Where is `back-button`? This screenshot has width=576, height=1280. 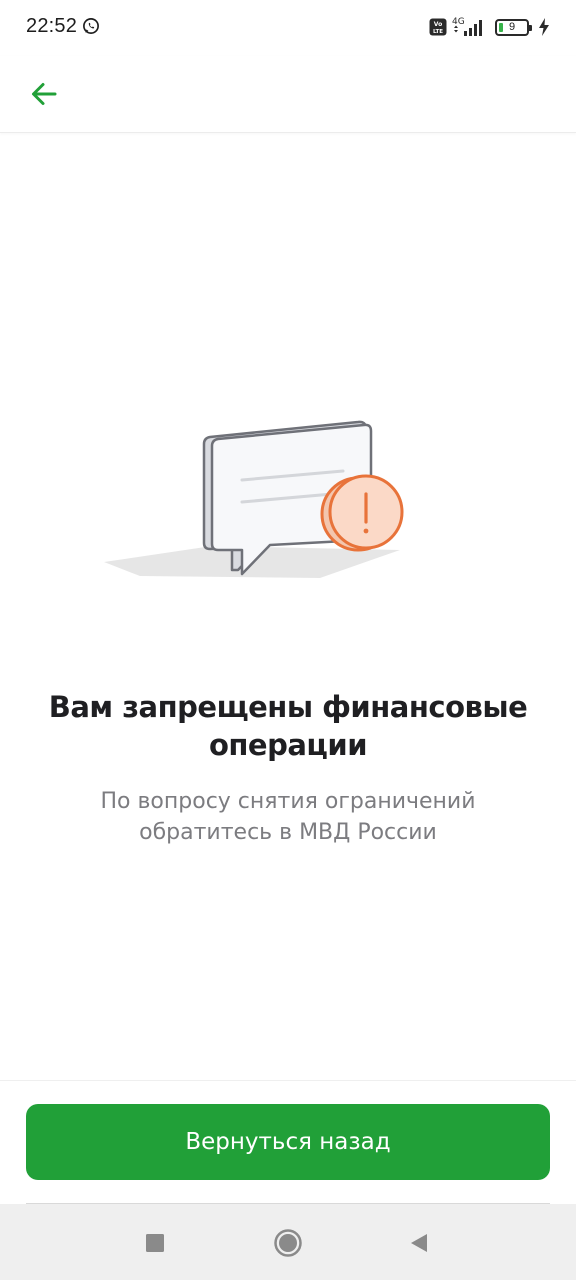 back-button is located at coordinates (44, 94).